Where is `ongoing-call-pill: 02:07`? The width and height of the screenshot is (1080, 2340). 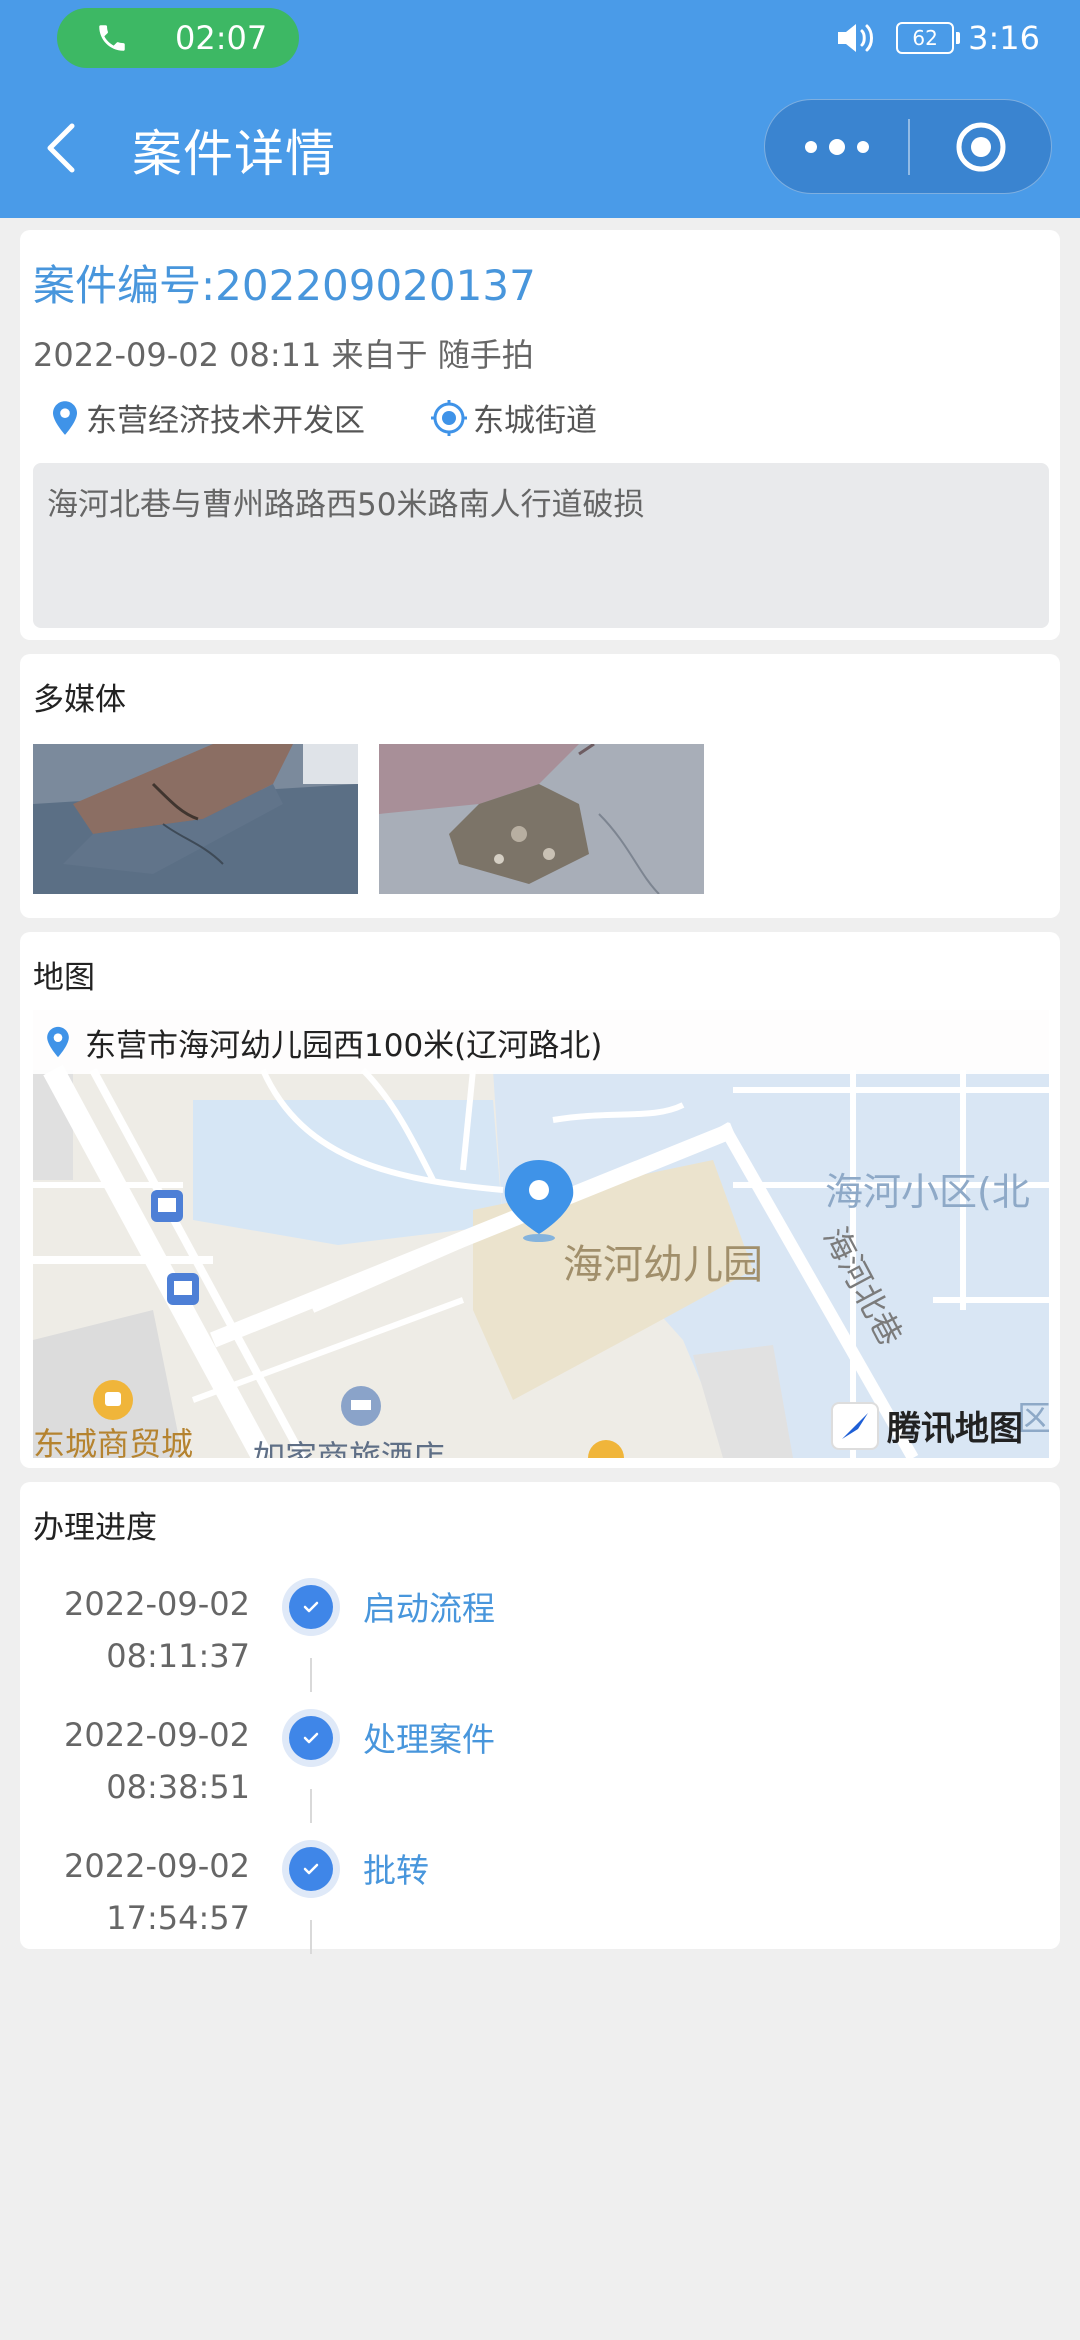
ongoing-call-pill: 02:07 is located at coordinates (178, 38).